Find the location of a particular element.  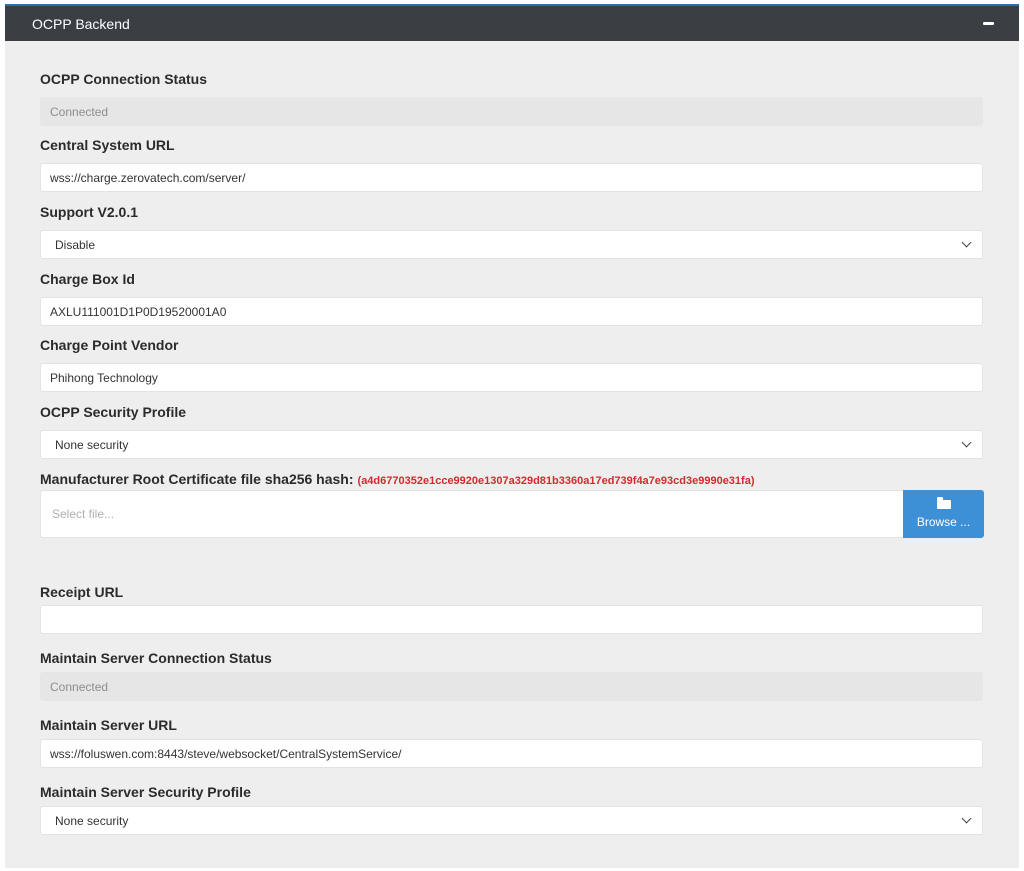

support-v201-select: Disable is located at coordinates (511, 244).